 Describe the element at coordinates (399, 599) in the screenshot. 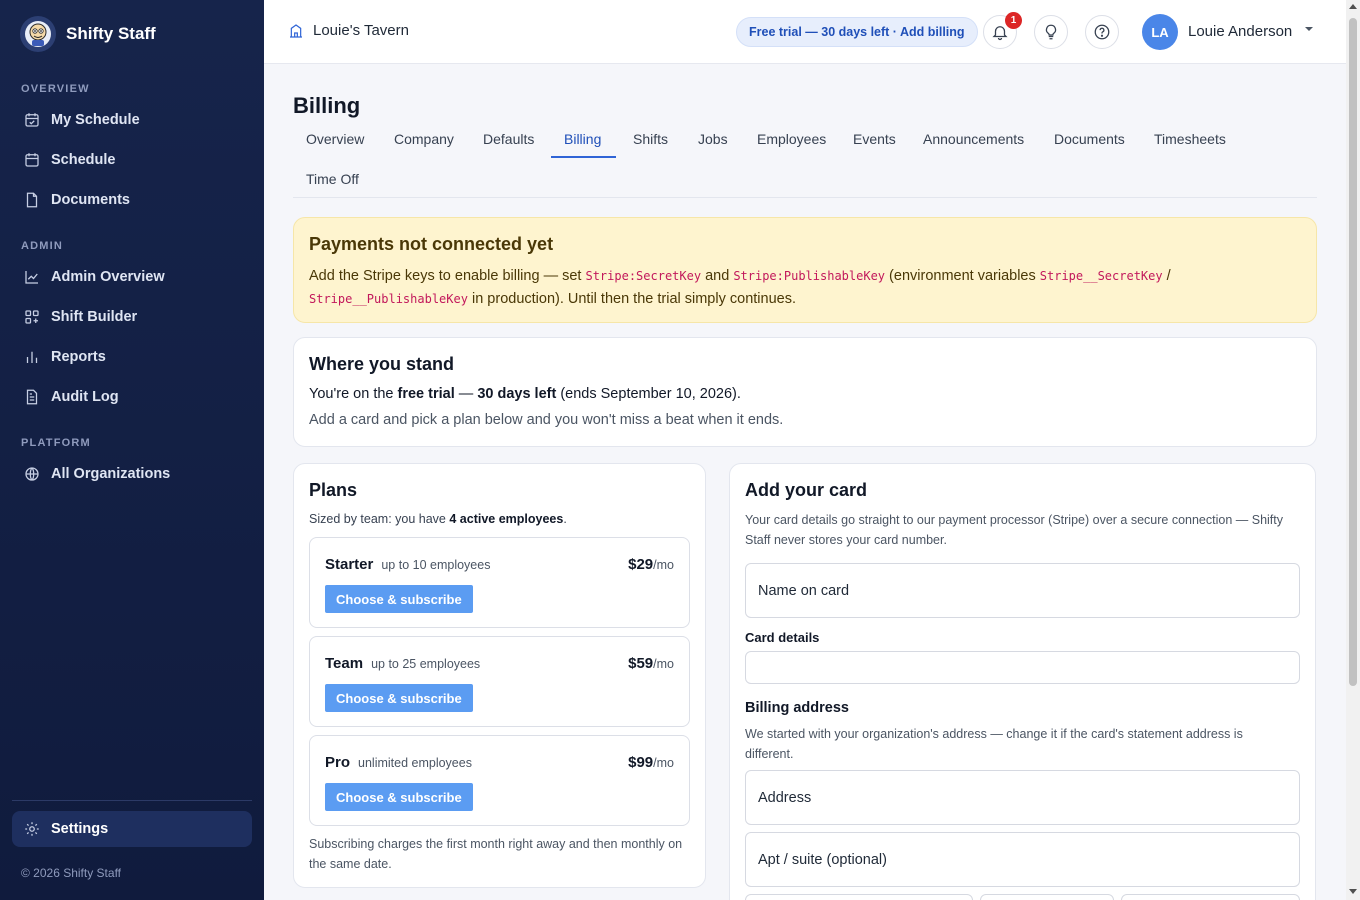

I see `choose-starter-button: Choose & subscribe` at that location.